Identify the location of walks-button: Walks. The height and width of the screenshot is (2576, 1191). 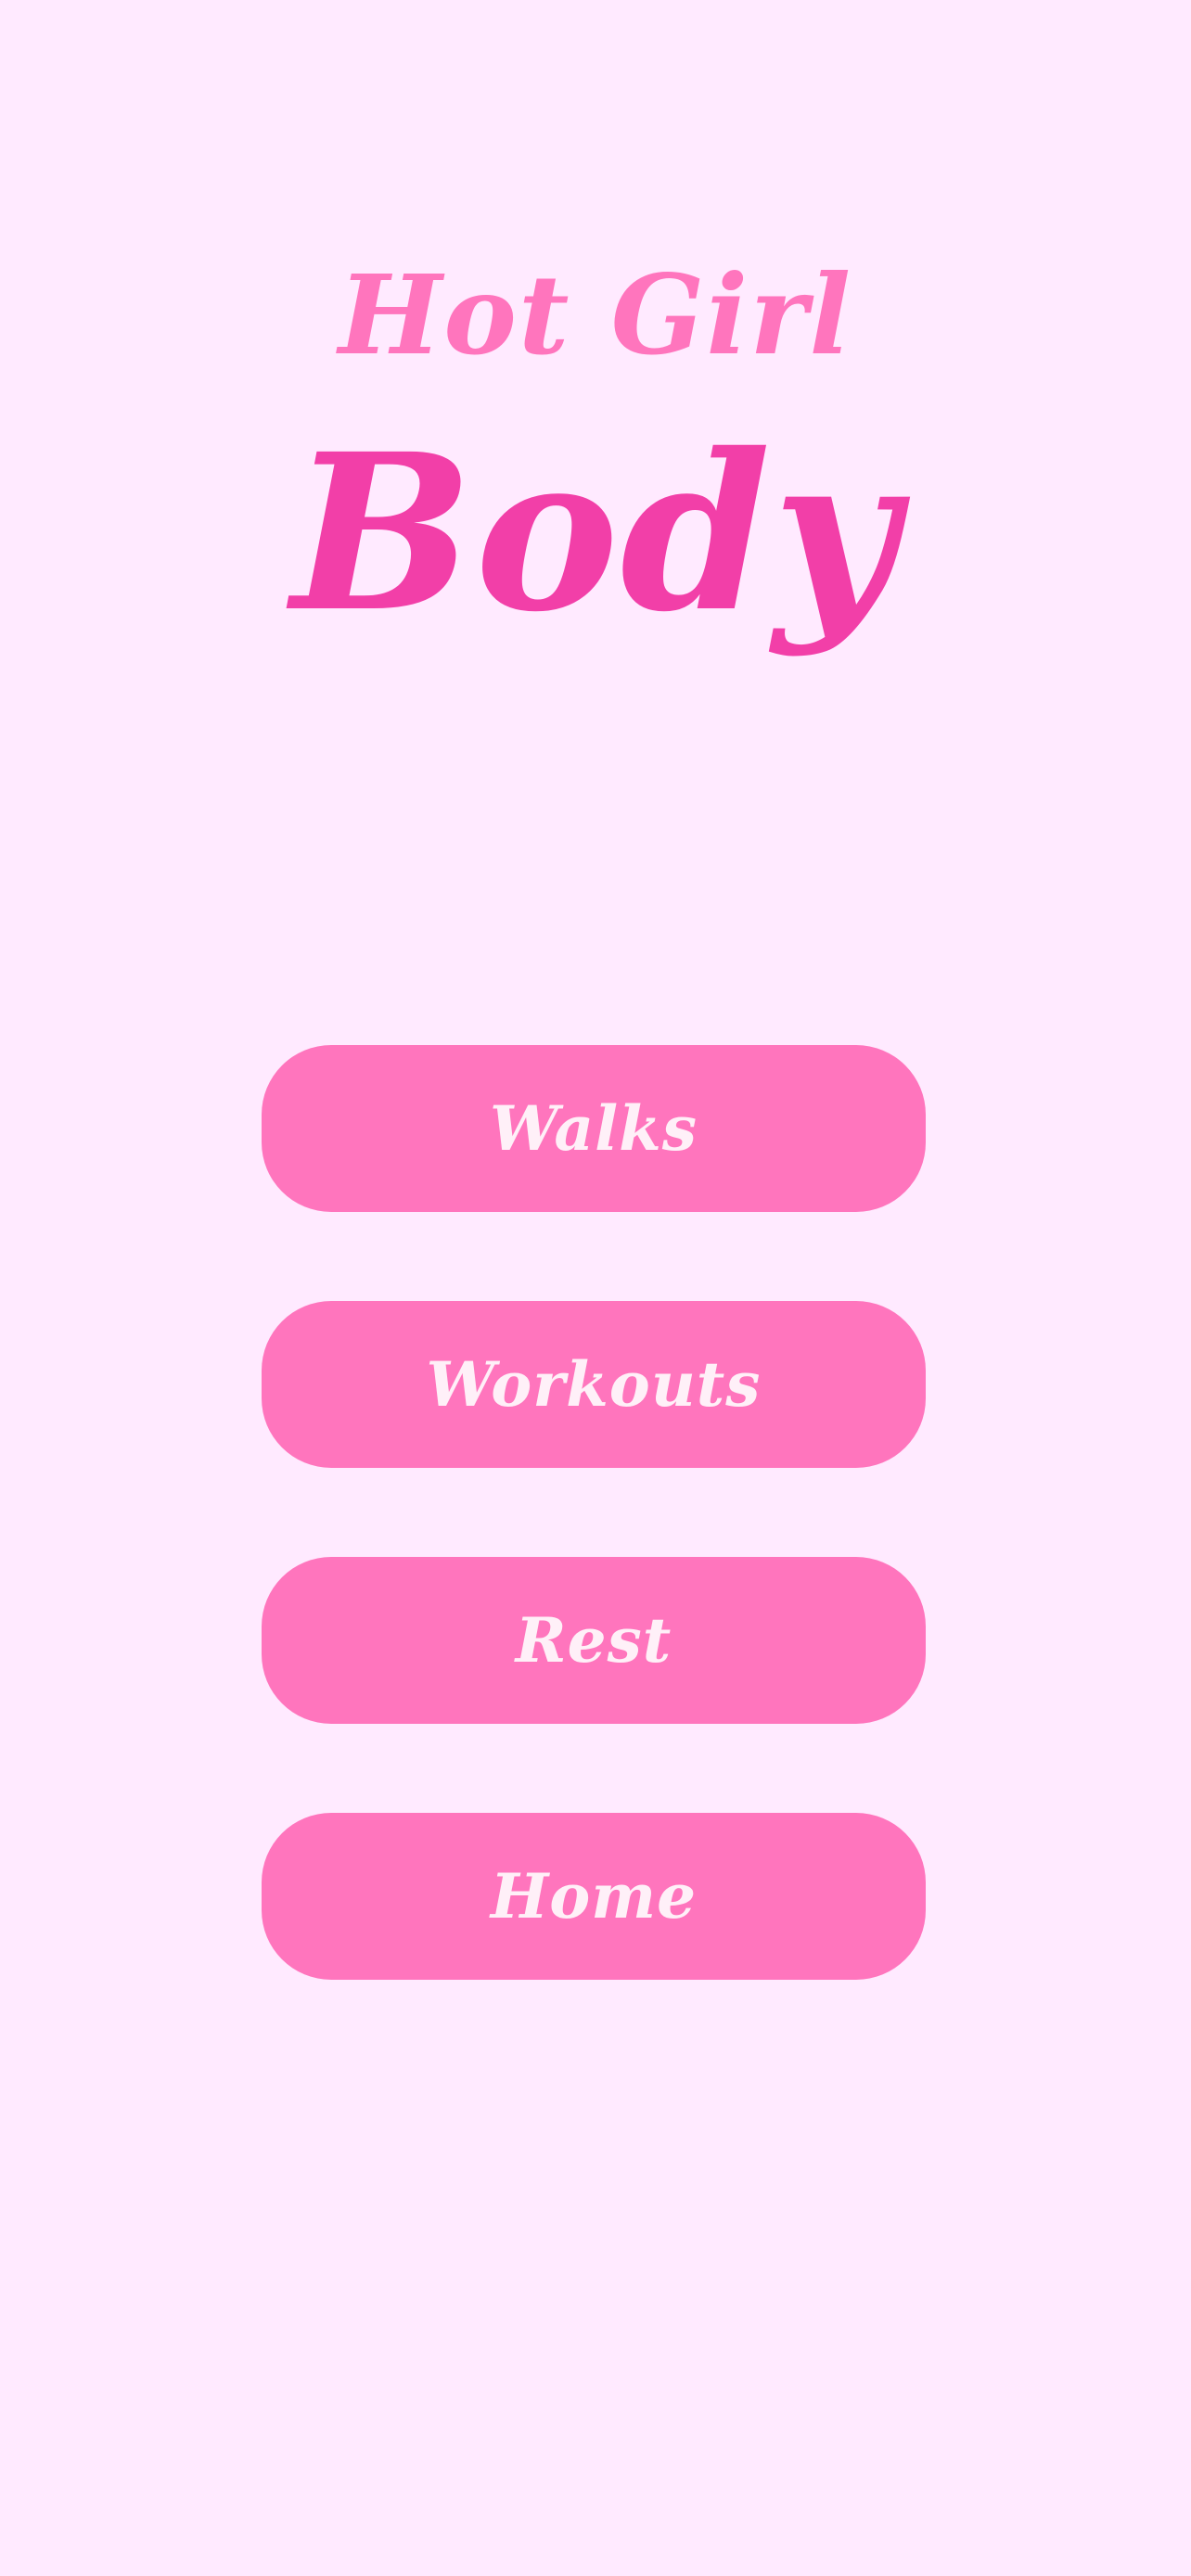
(594, 1129).